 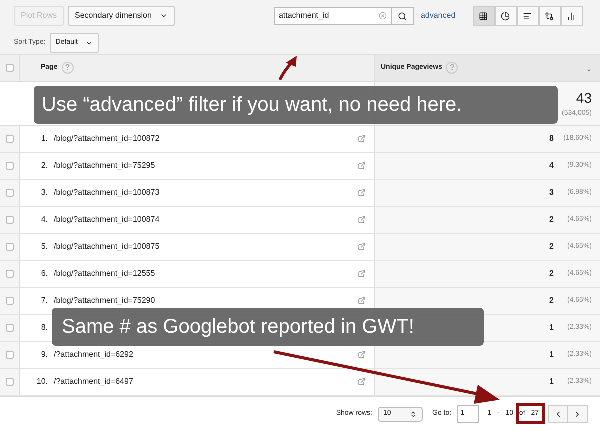 What do you see at coordinates (44, 193) in the screenshot?
I see `row-index: 3.` at bounding box center [44, 193].